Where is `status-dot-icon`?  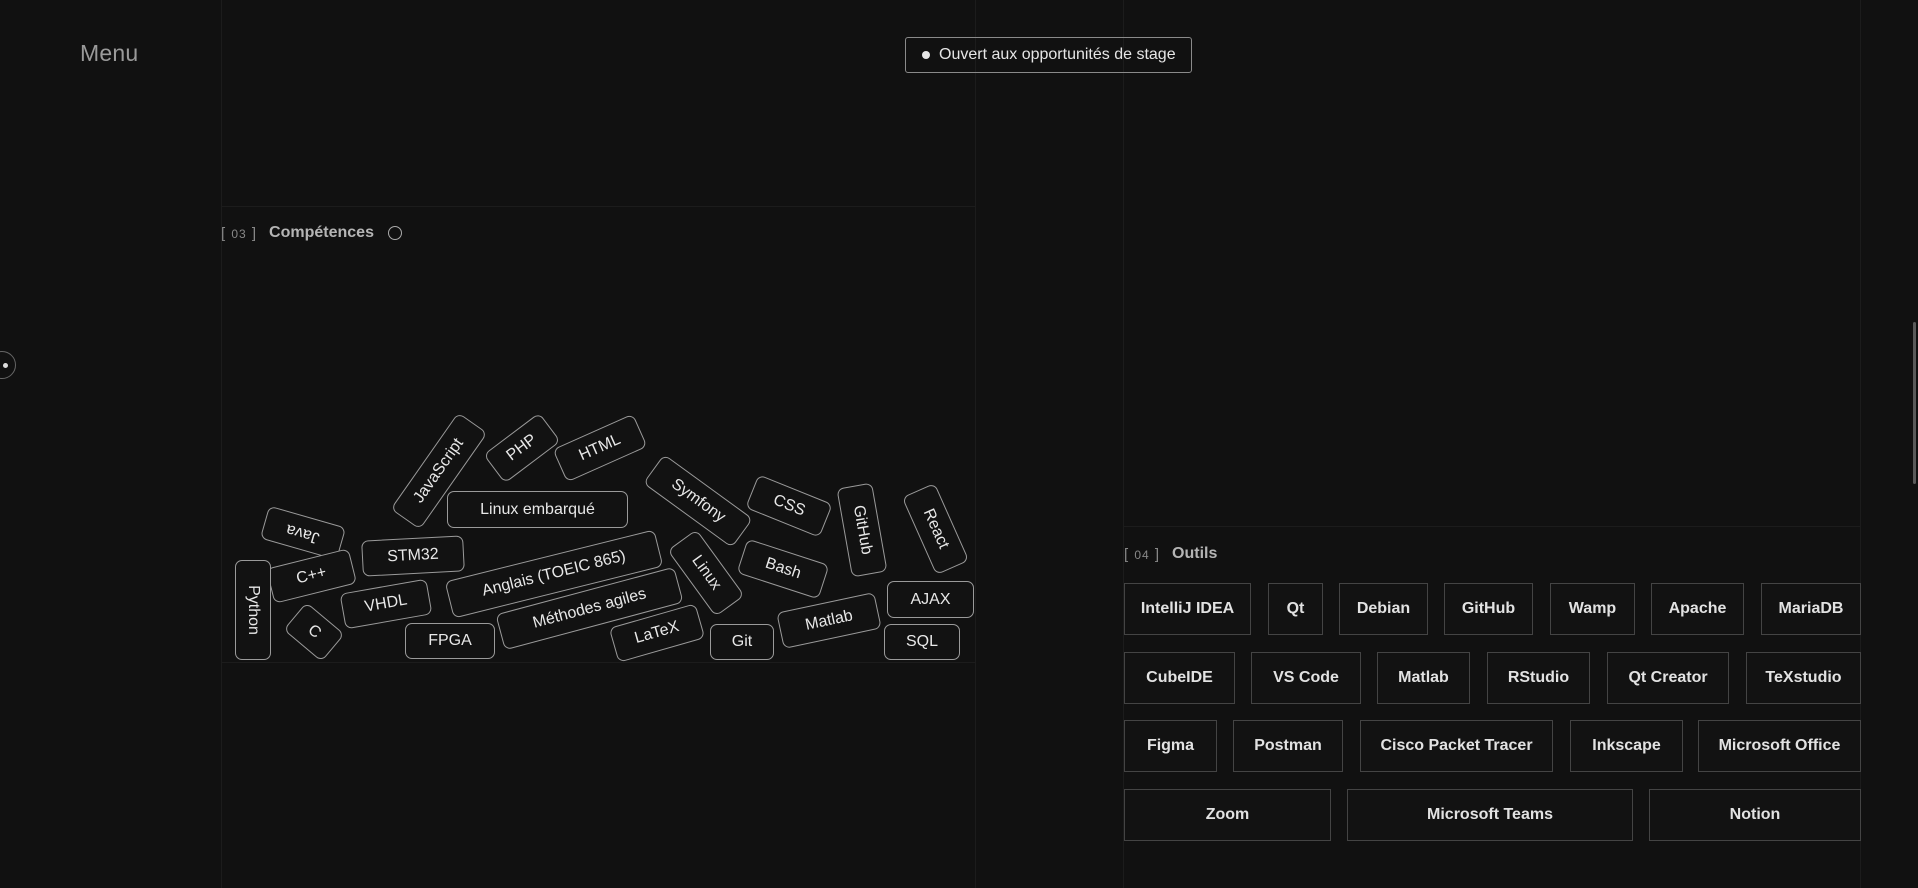 status-dot-icon is located at coordinates (926, 55).